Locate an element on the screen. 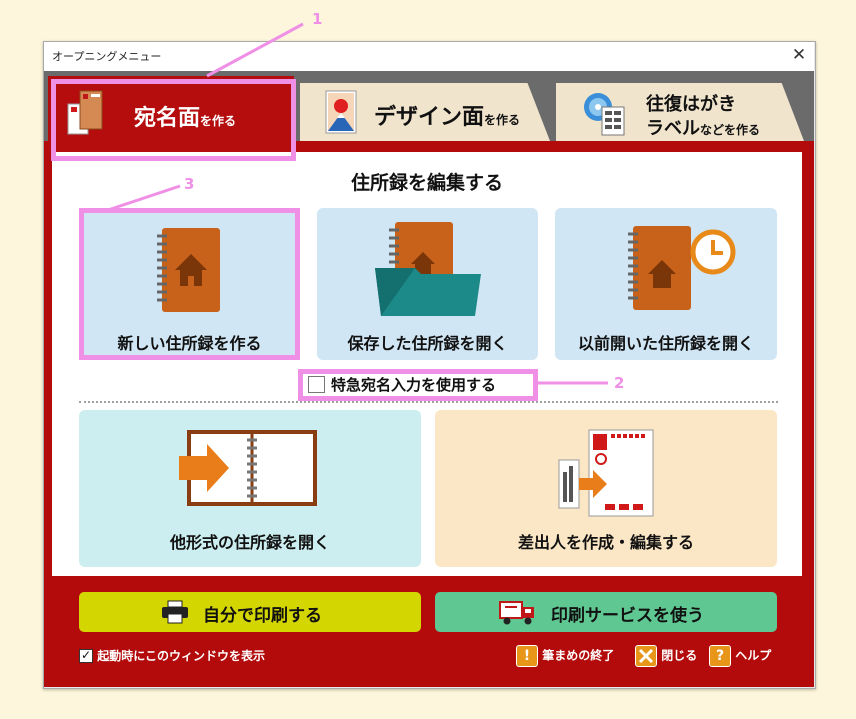 This screenshot has width=856, height=719. annotation-number-1: 1 is located at coordinates (317, 19).